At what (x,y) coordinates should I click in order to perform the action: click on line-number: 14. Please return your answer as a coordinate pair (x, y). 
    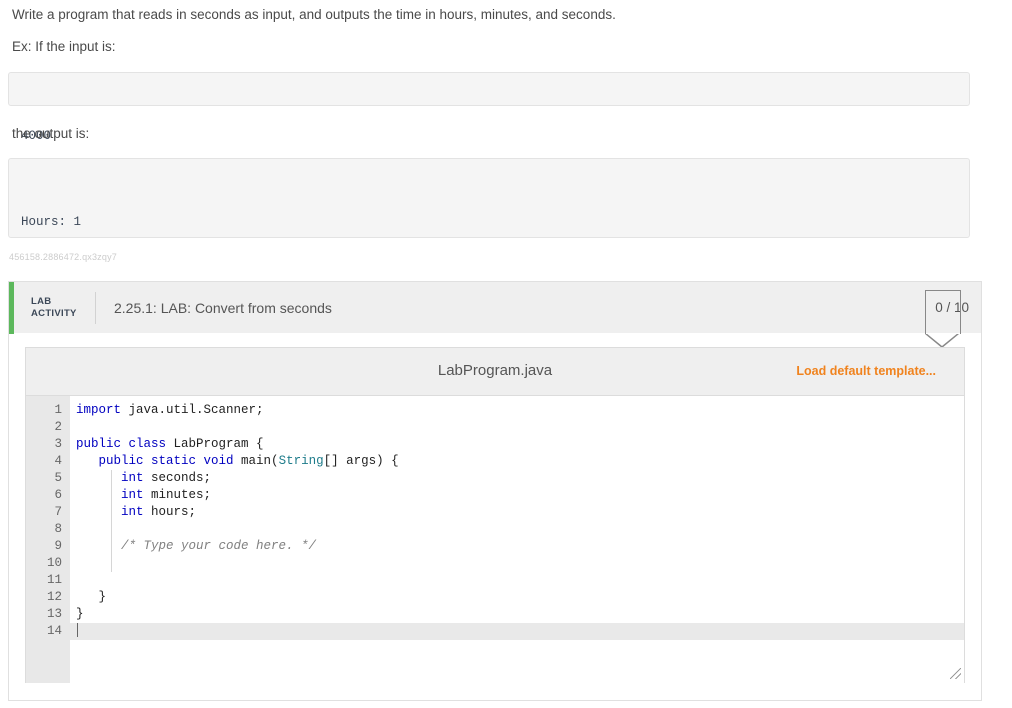
    Looking at the image, I should click on (54, 631).